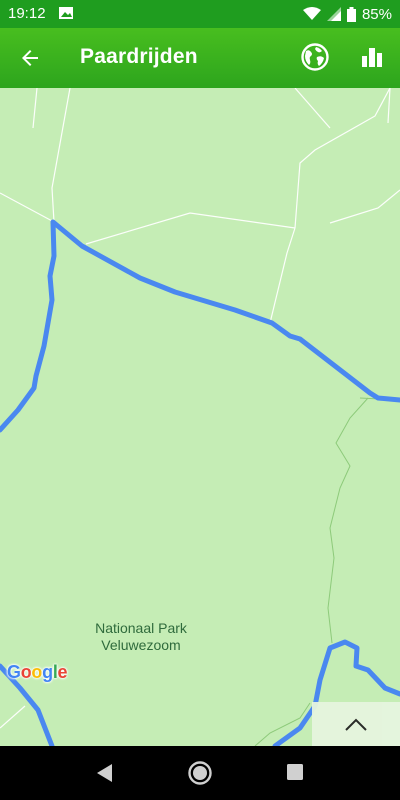  Describe the element at coordinates (351, 14) in the screenshot. I see `battery-icon` at that location.